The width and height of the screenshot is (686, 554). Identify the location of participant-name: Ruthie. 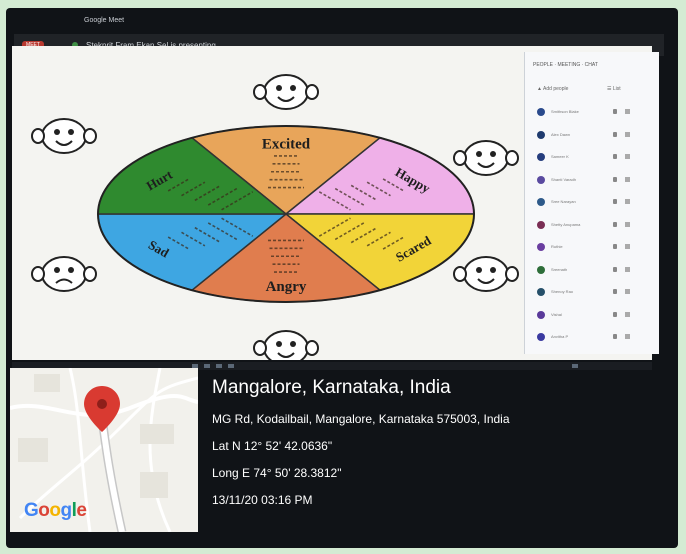
(557, 246).